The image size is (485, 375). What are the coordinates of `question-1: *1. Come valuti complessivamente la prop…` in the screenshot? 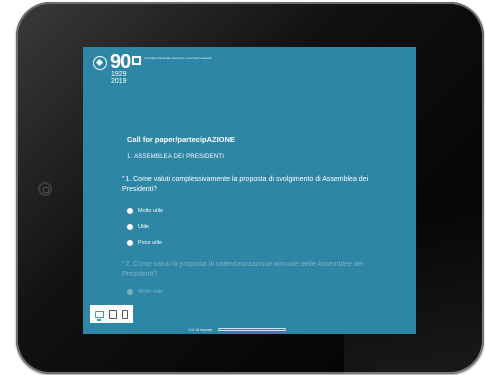 It's located at (259, 184).